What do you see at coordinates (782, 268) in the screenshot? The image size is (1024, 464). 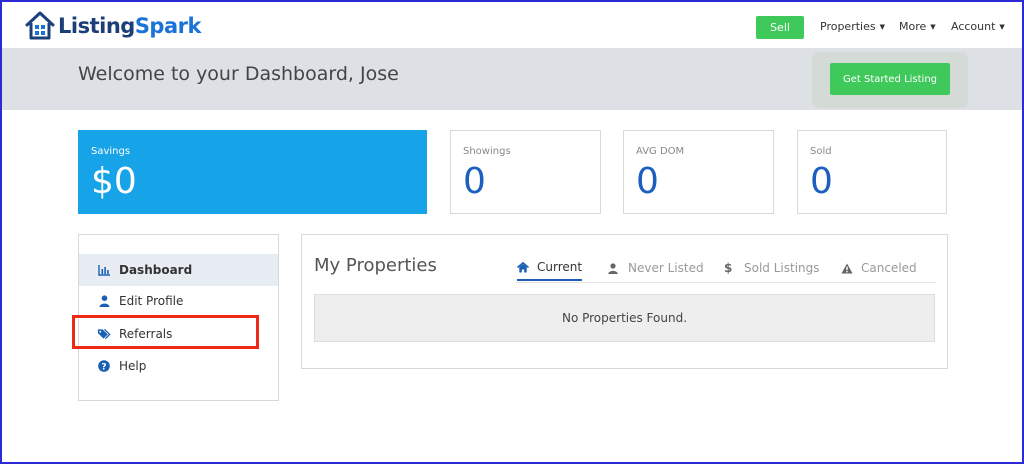 I see `tab-label: Sold Listings` at bounding box center [782, 268].